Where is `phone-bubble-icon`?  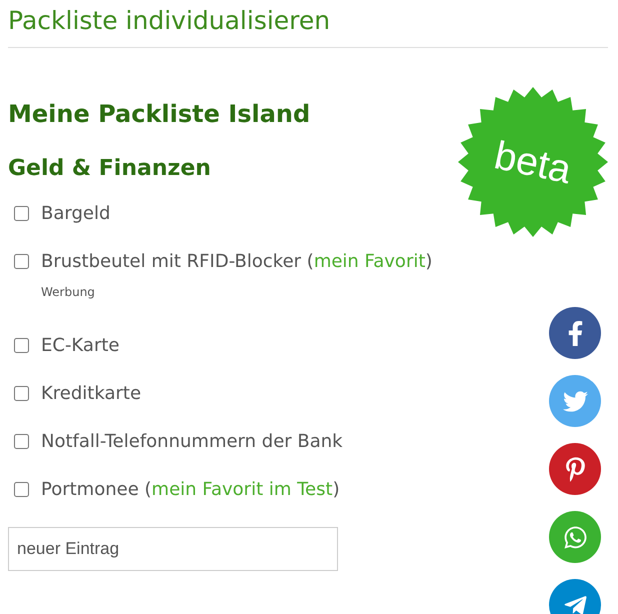 phone-bubble-icon is located at coordinates (575, 537).